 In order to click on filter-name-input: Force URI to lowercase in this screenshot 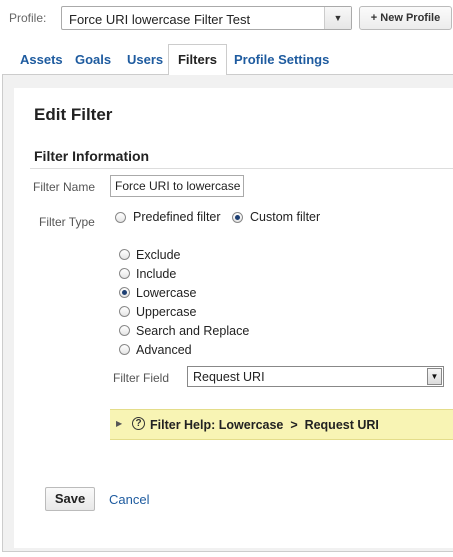, I will do `click(177, 186)`.